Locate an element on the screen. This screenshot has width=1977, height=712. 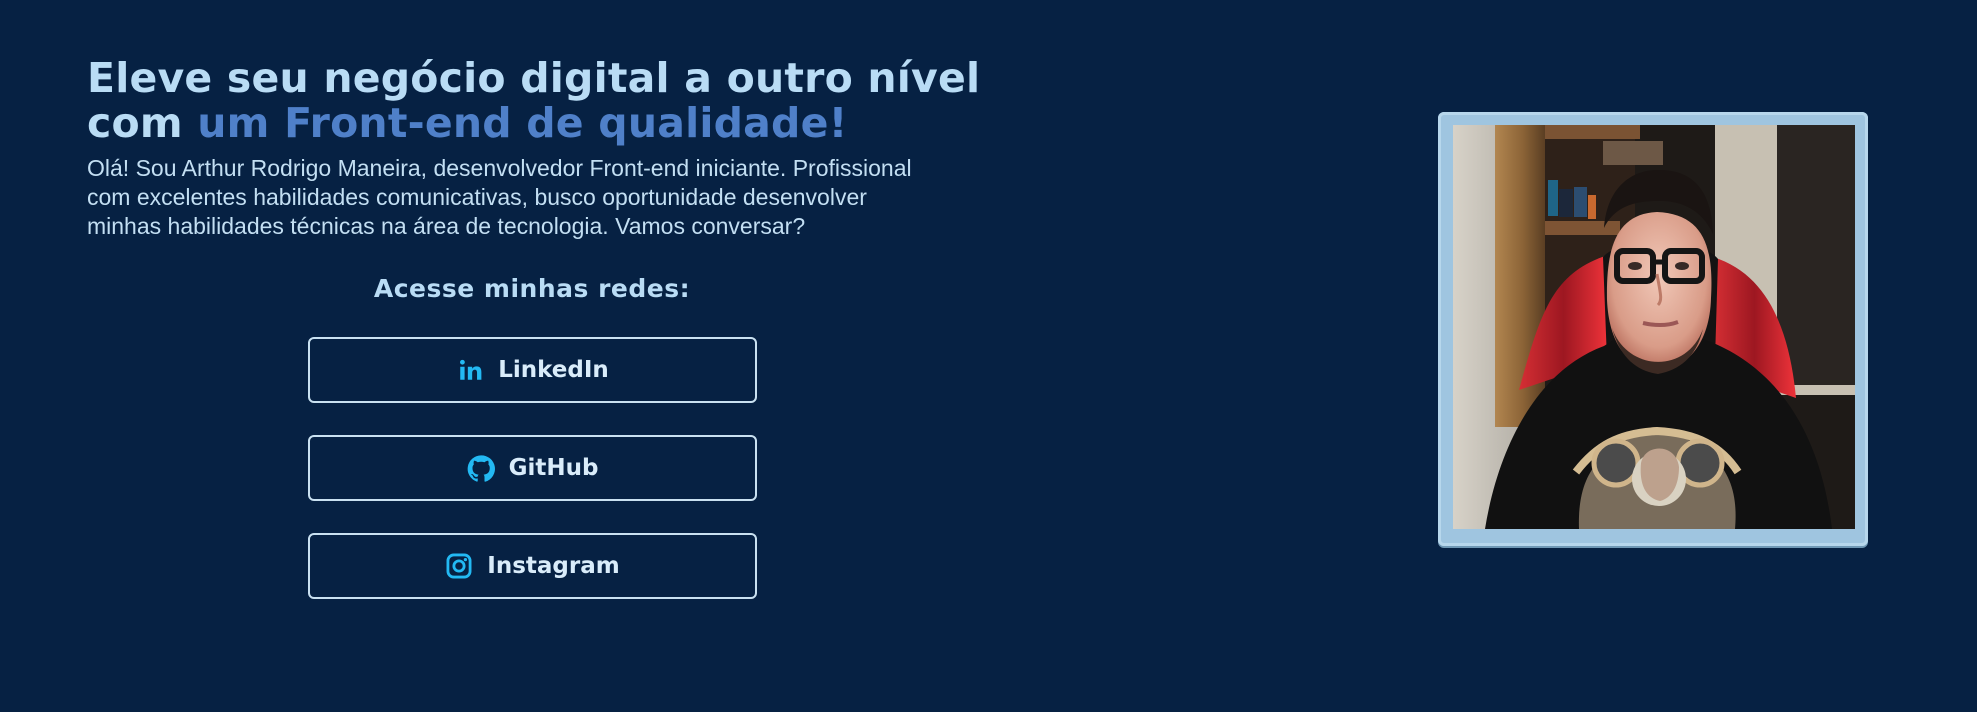
instagram-icon is located at coordinates (459, 566).